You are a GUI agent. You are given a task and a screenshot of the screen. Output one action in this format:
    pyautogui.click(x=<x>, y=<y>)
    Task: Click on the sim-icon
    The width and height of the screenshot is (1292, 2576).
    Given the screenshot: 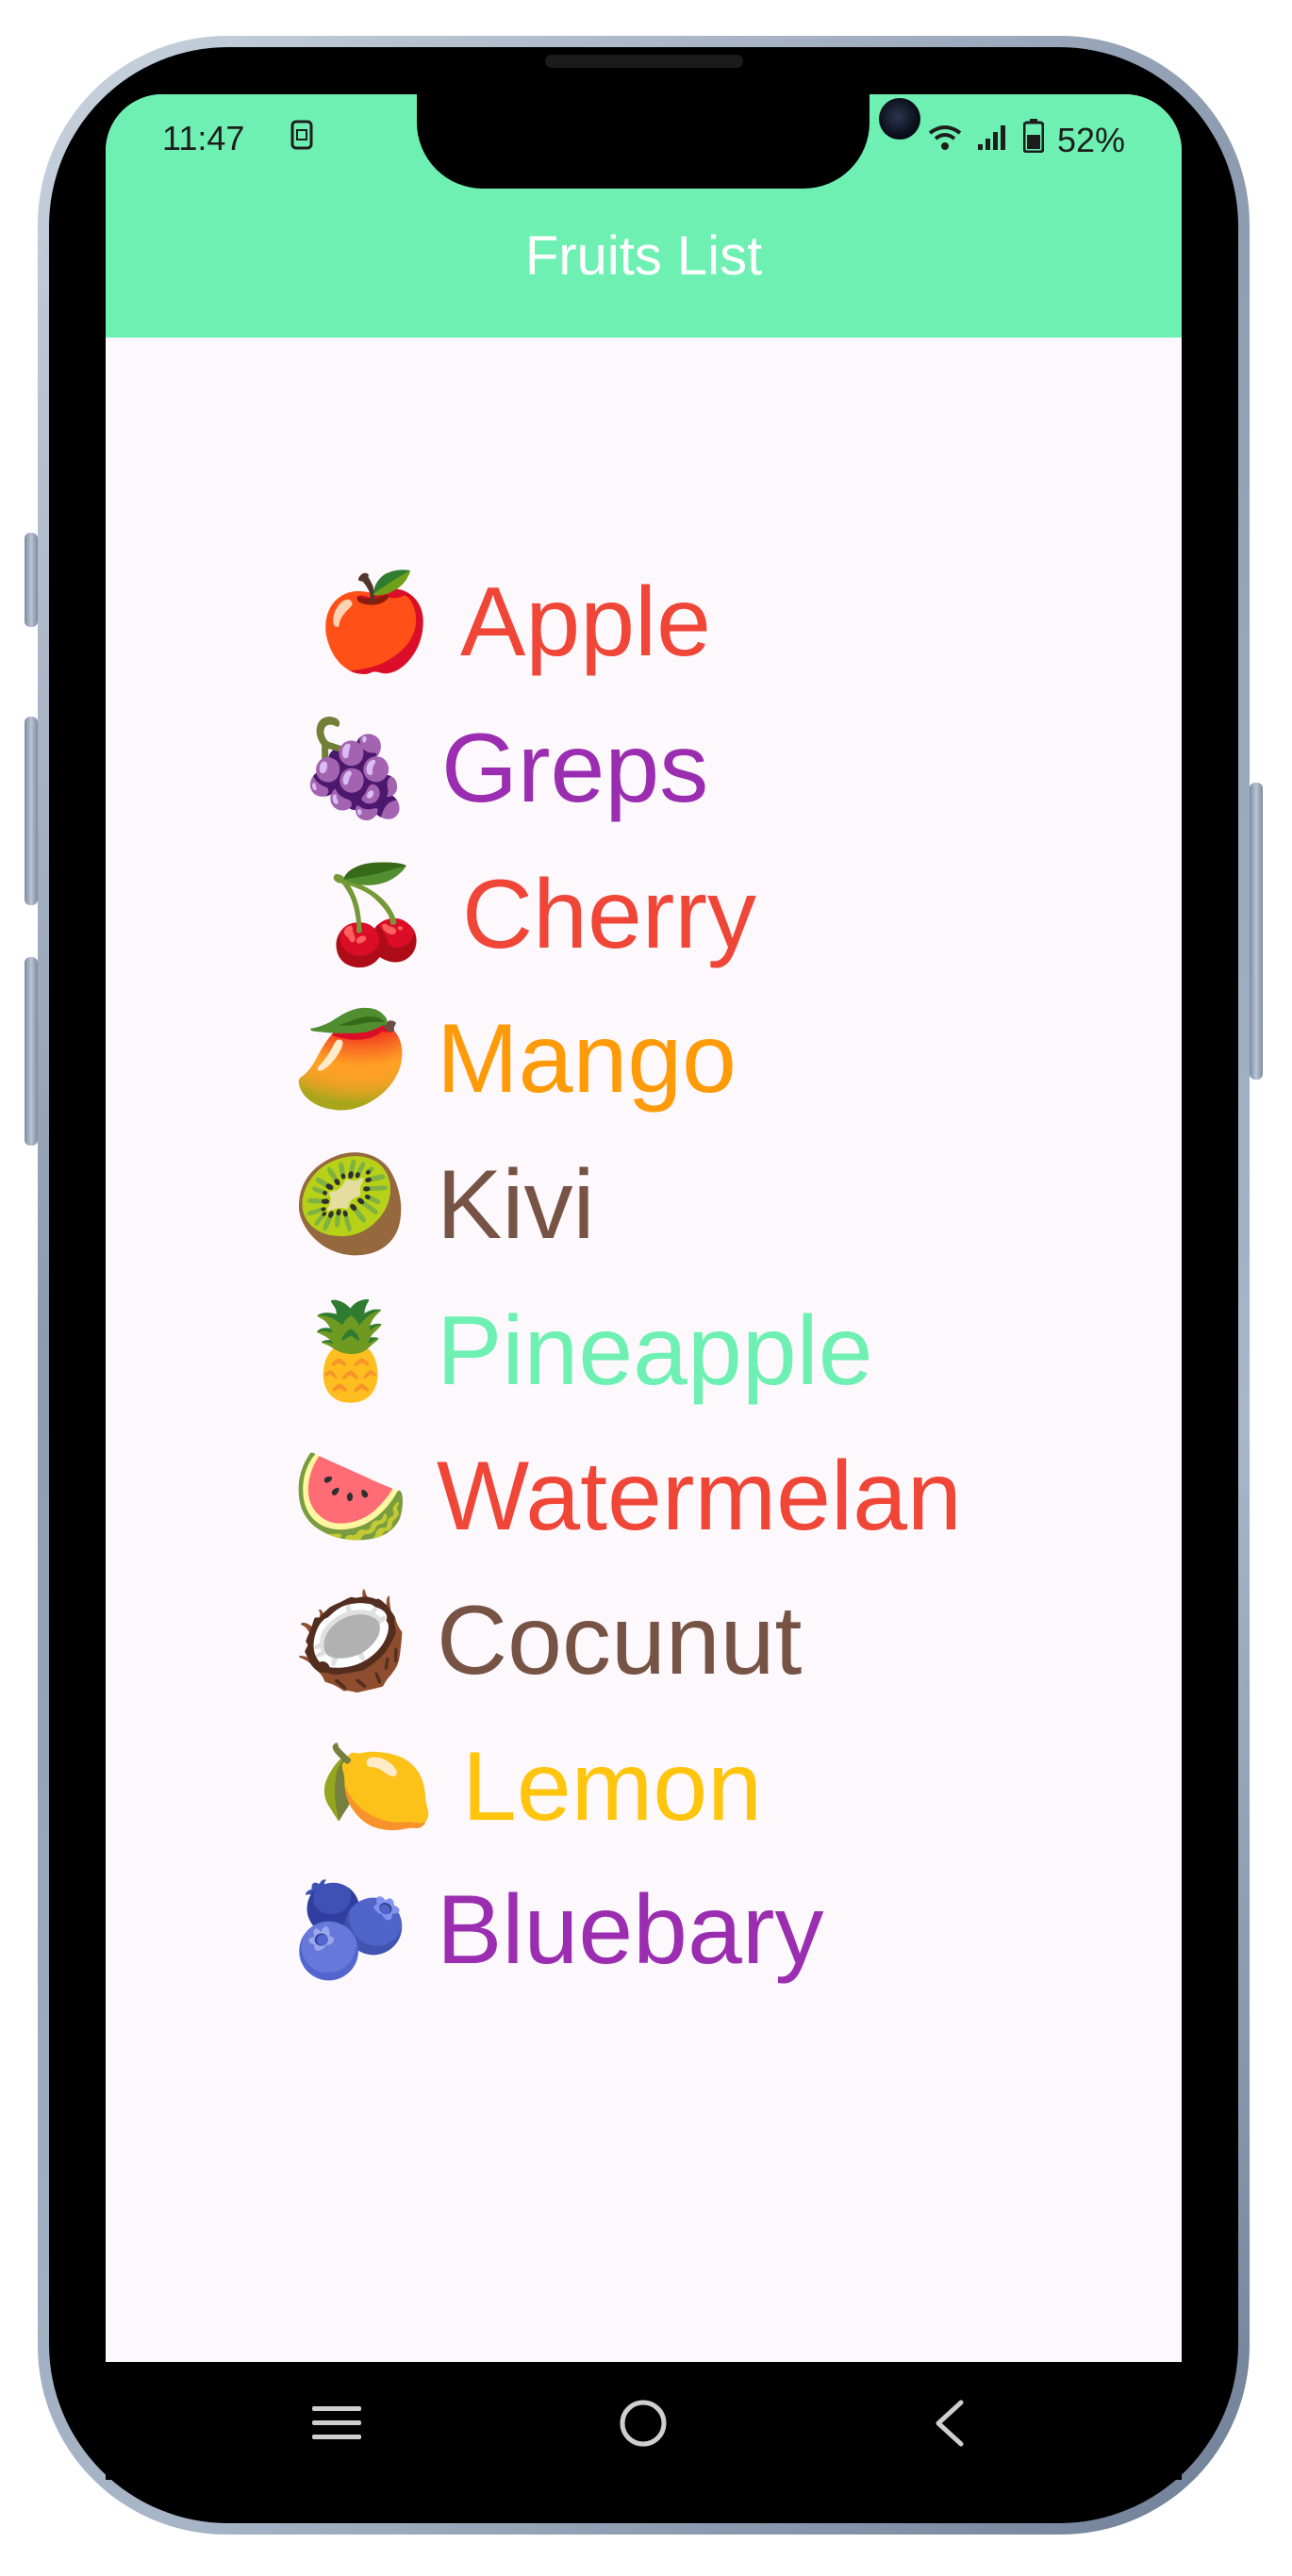 What is the action you would take?
    pyautogui.click(x=302, y=139)
    